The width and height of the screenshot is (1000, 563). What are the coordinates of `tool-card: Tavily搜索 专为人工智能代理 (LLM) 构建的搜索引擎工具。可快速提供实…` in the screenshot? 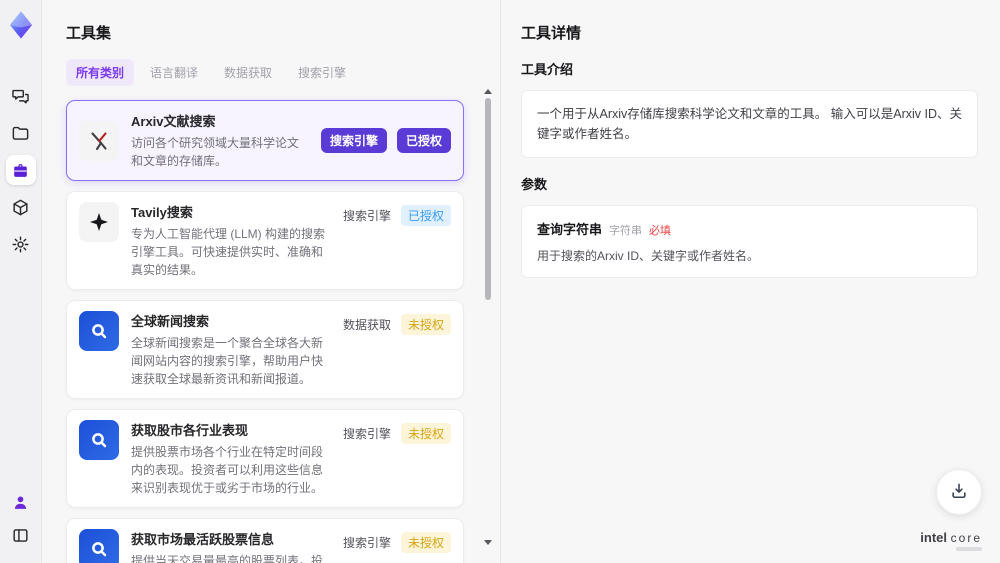 It's located at (265, 240).